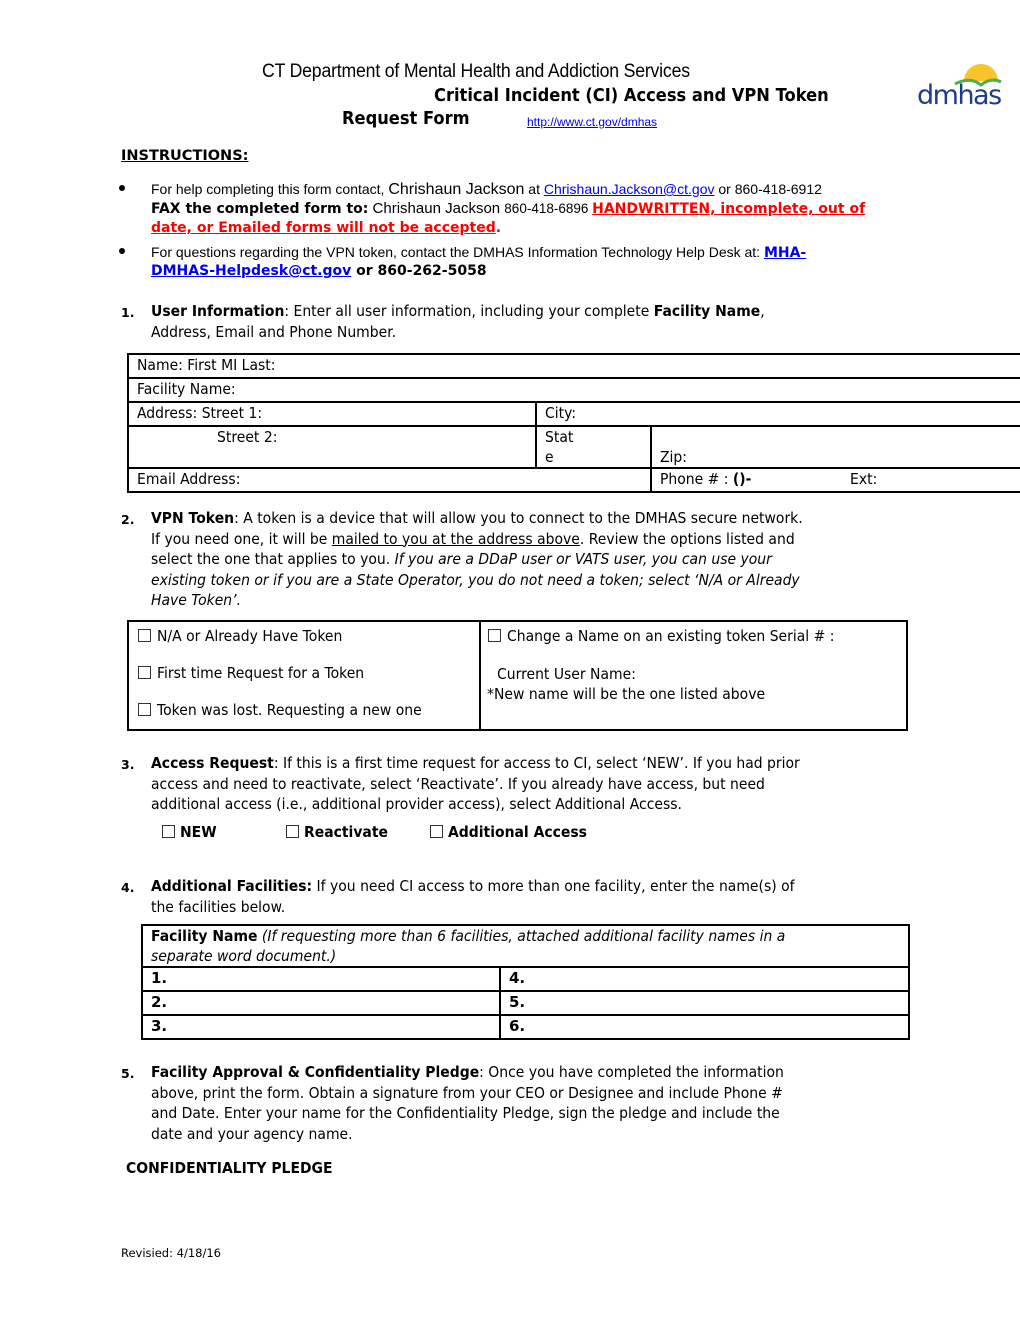  I want to click on table-row: 1. 4., so click(525, 979).